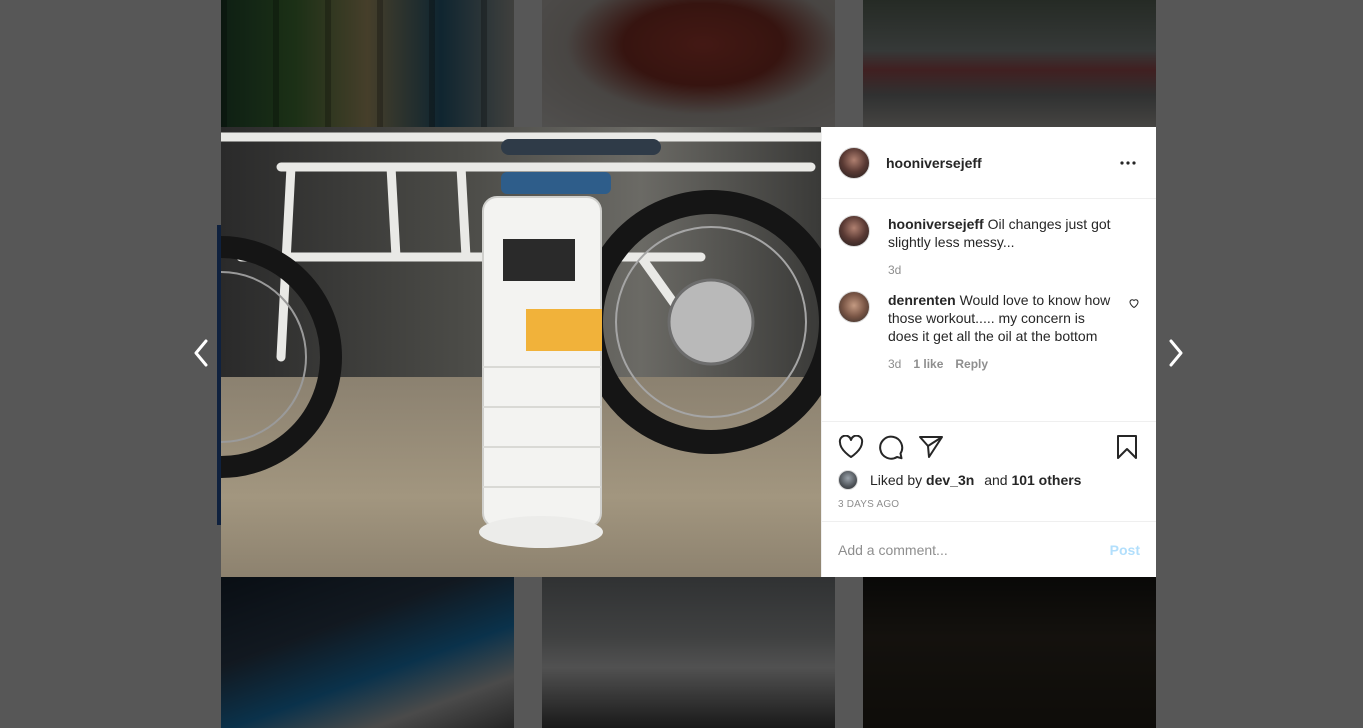 This screenshot has height=728, width=1363. I want to click on more-options-button, so click(1128, 163).